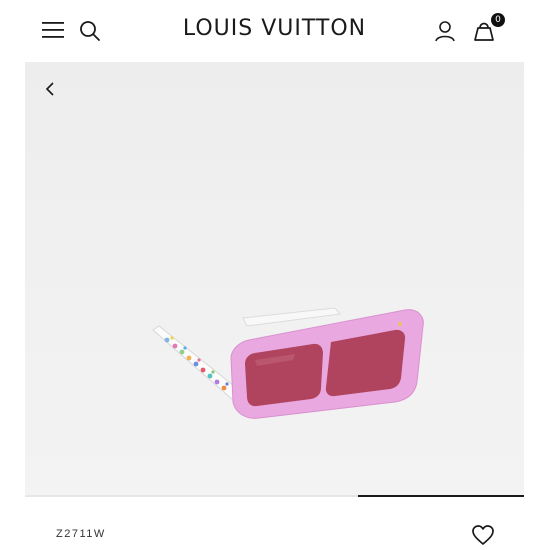 Image resolution: width=550 pixels, height=550 pixels. What do you see at coordinates (445, 31) in the screenshot?
I see `account-icon` at bounding box center [445, 31].